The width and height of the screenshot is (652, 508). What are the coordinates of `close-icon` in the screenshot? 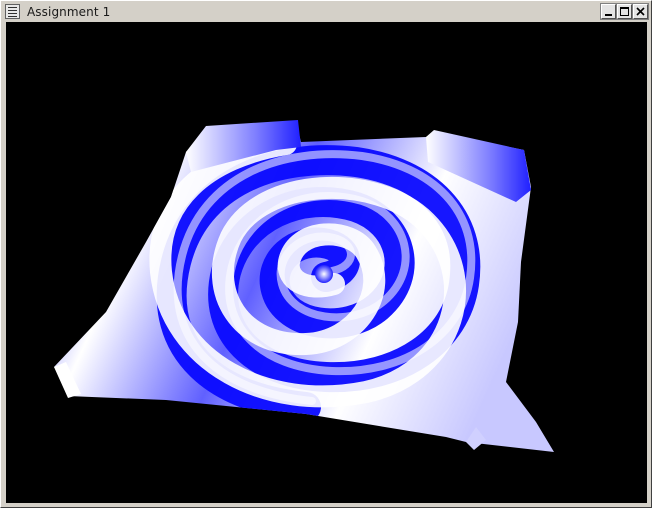 It's located at (640, 11).